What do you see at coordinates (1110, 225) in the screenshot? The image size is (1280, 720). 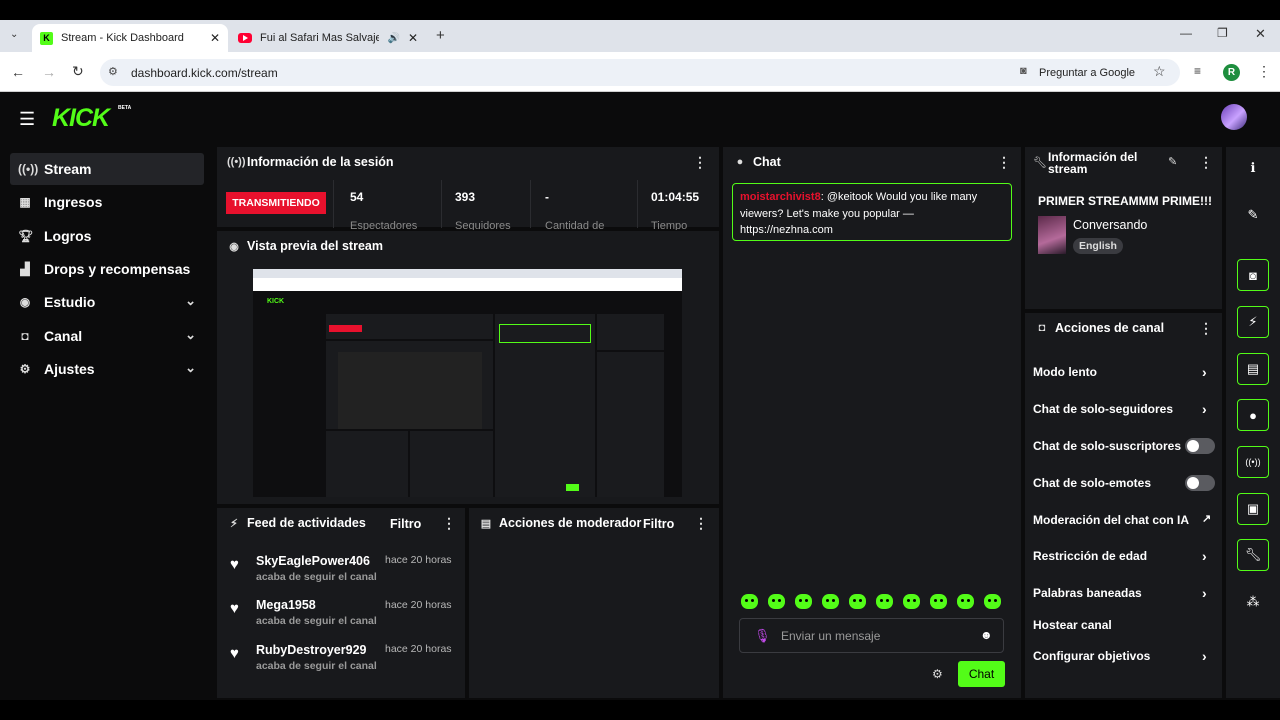 I see `category-name: Conversando` at bounding box center [1110, 225].